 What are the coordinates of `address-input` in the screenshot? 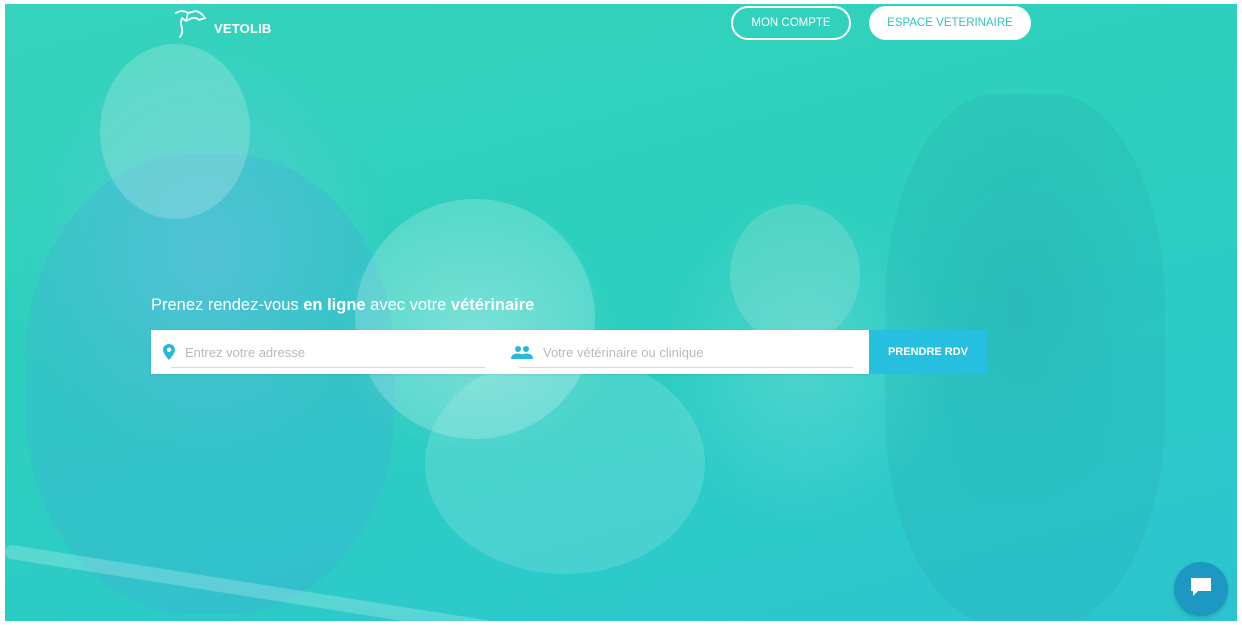 It's located at (335, 352).